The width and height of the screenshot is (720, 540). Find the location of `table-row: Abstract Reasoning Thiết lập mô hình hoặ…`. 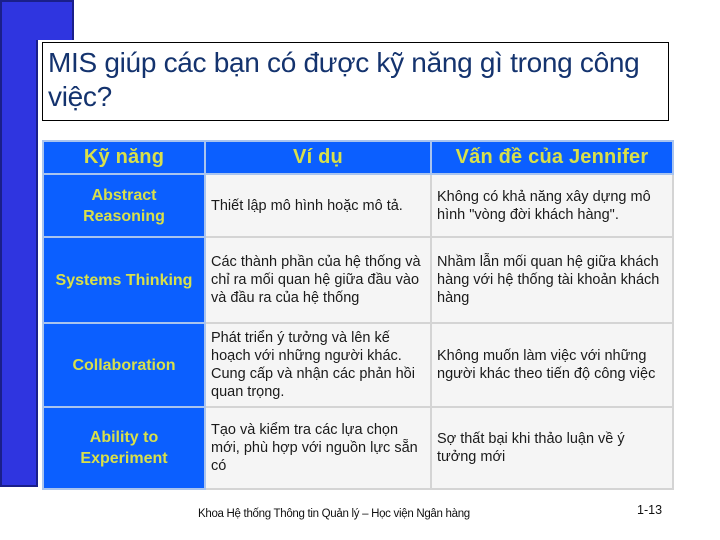

table-row: Abstract Reasoning Thiết lập mô hình hoặ… is located at coordinates (358, 205).